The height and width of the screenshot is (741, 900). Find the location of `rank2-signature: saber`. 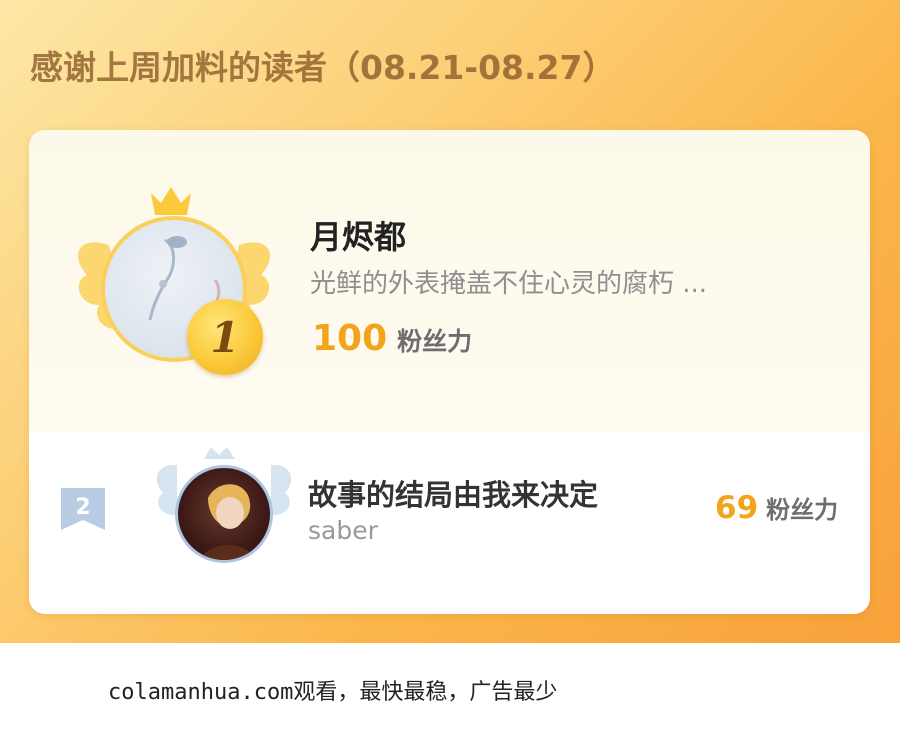

rank2-signature: saber is located at coordinates (343, 530).